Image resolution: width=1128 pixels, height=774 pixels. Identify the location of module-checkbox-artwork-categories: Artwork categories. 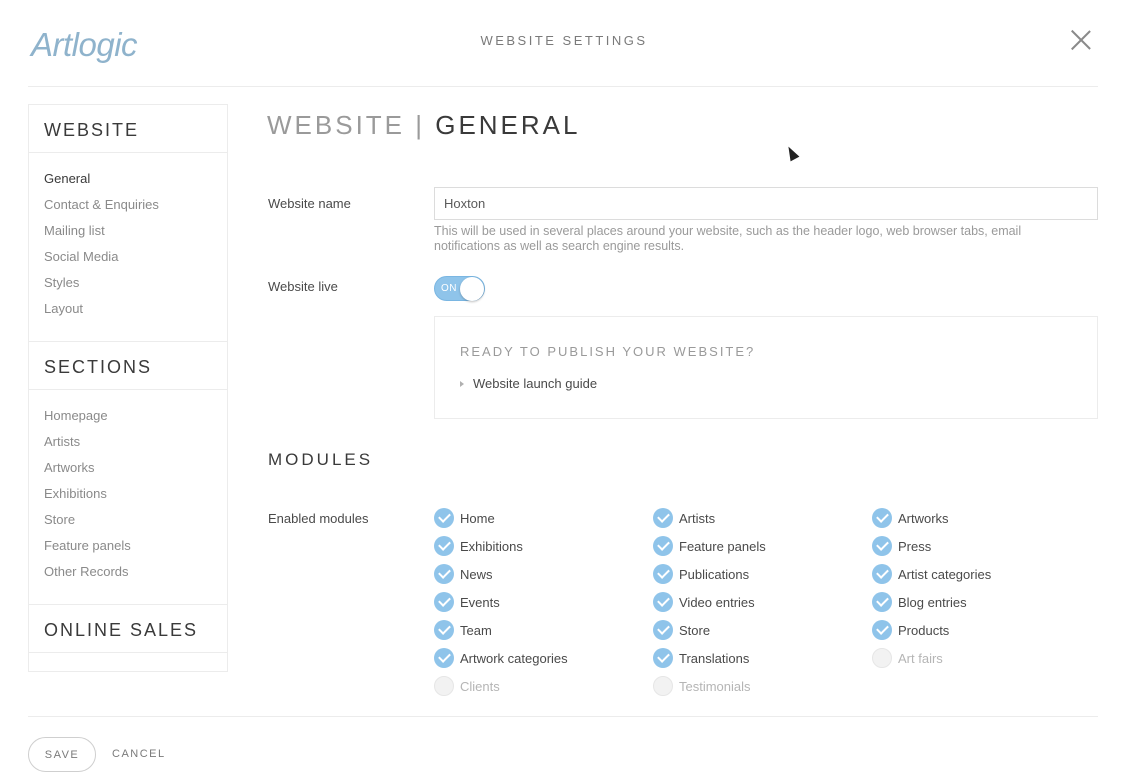
(534, 658).